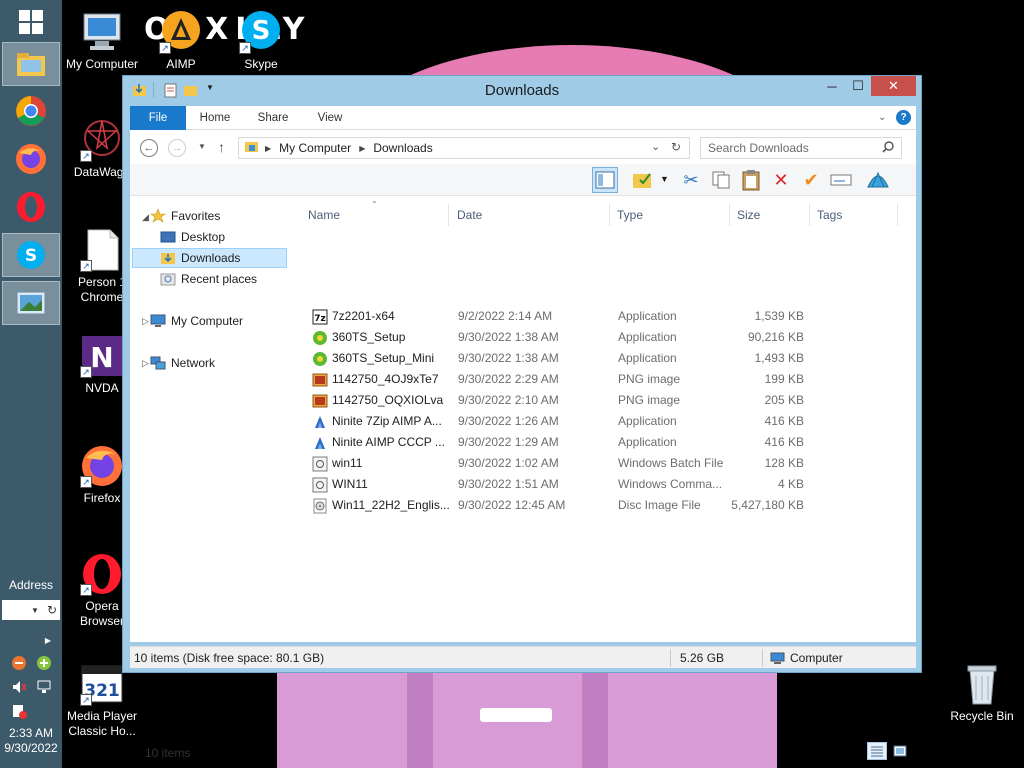 This screenshot has width=1024, height=768. What do you see at coordinates (324, 218) in the screenshot?
I see `column-header-name: Name` at bounding box center [324, 218].